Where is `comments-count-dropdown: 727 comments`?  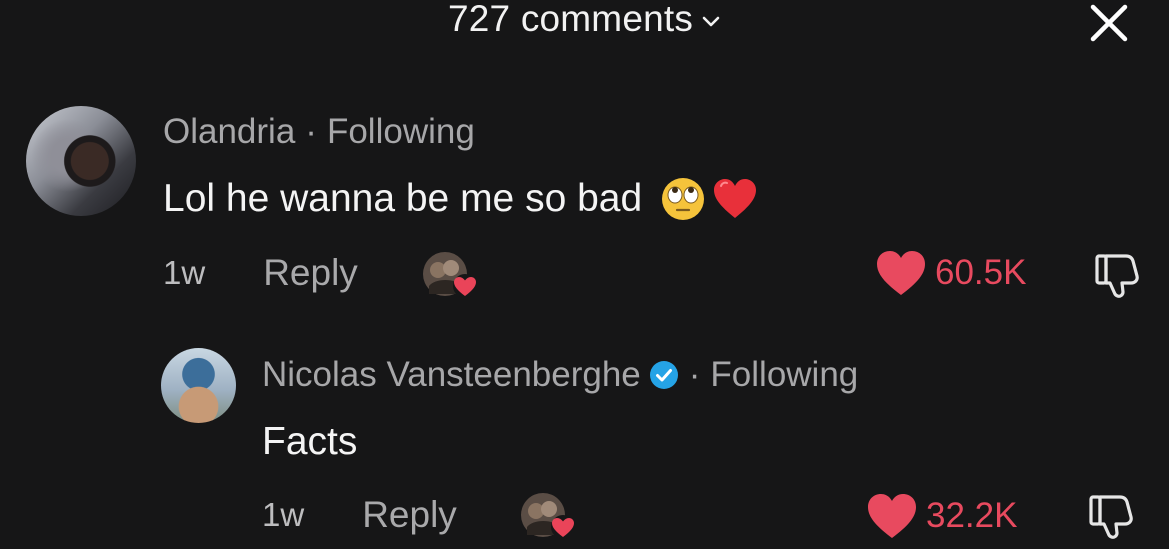
comments-count-dropdown: 727 comments is located at coordinates (584, 20).